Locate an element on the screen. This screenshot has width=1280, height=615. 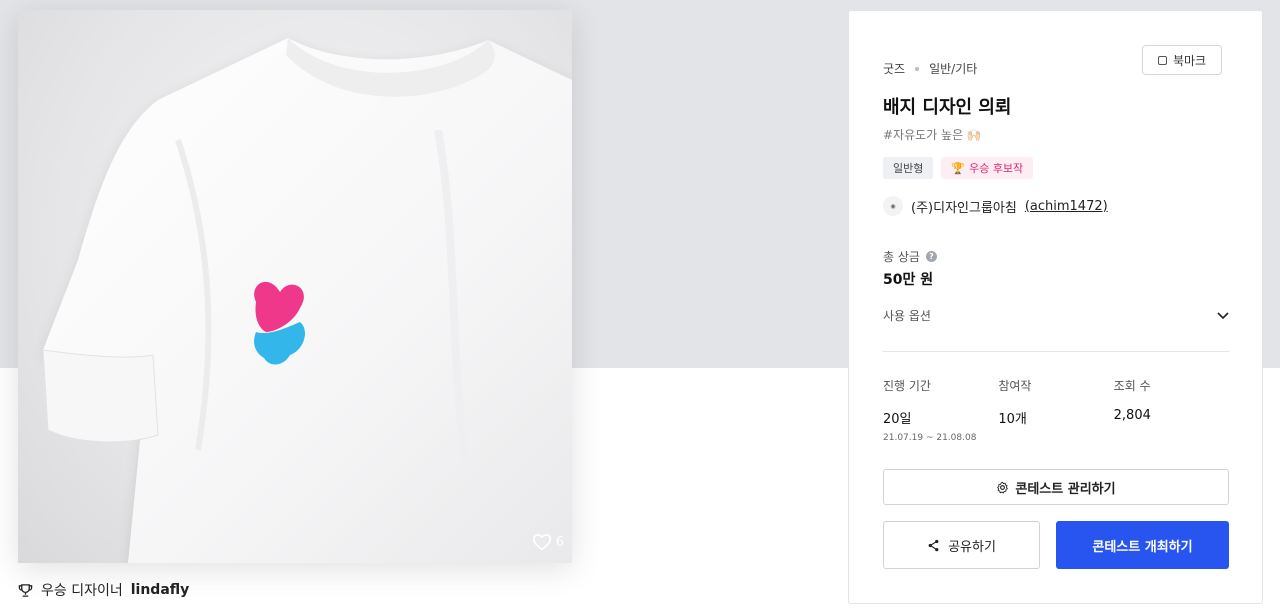
winner-prefix: 우승 디자이너 is located at coordinates (82, 591).